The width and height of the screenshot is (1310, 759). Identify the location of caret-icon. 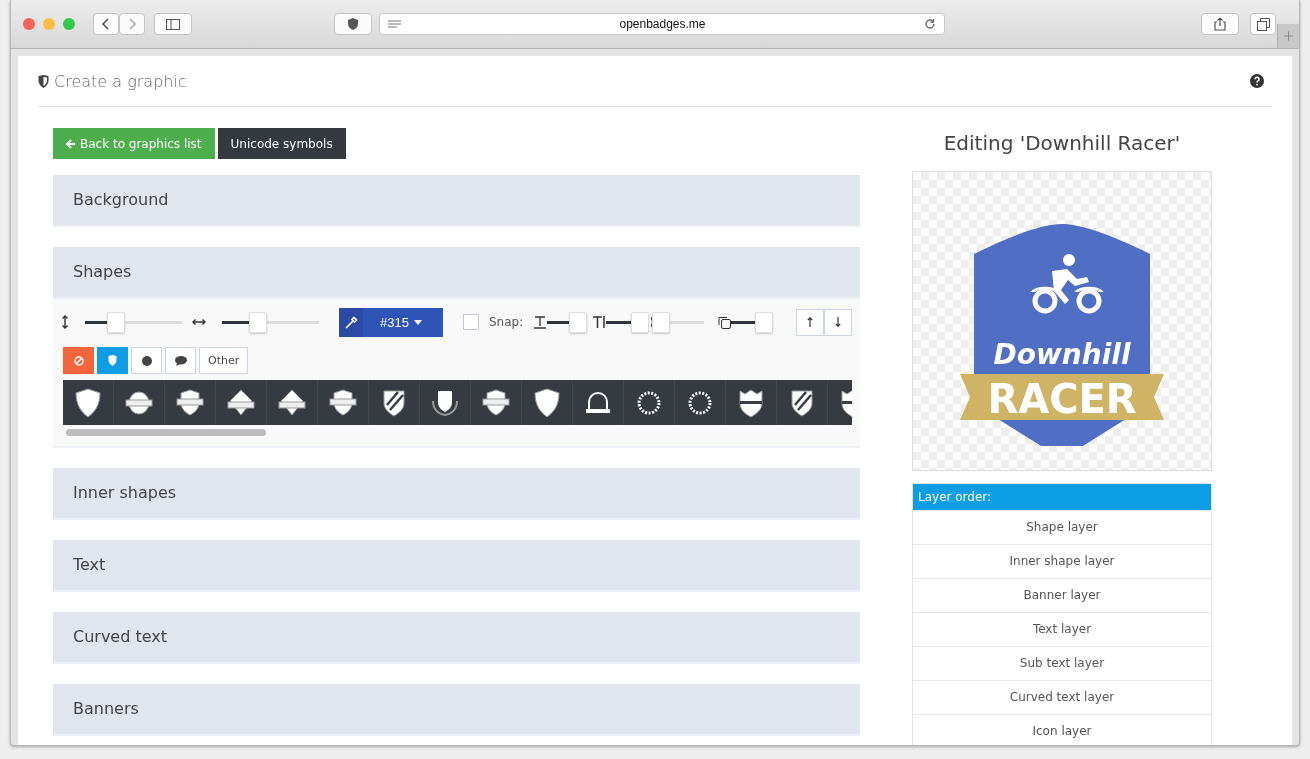
(417, 322).